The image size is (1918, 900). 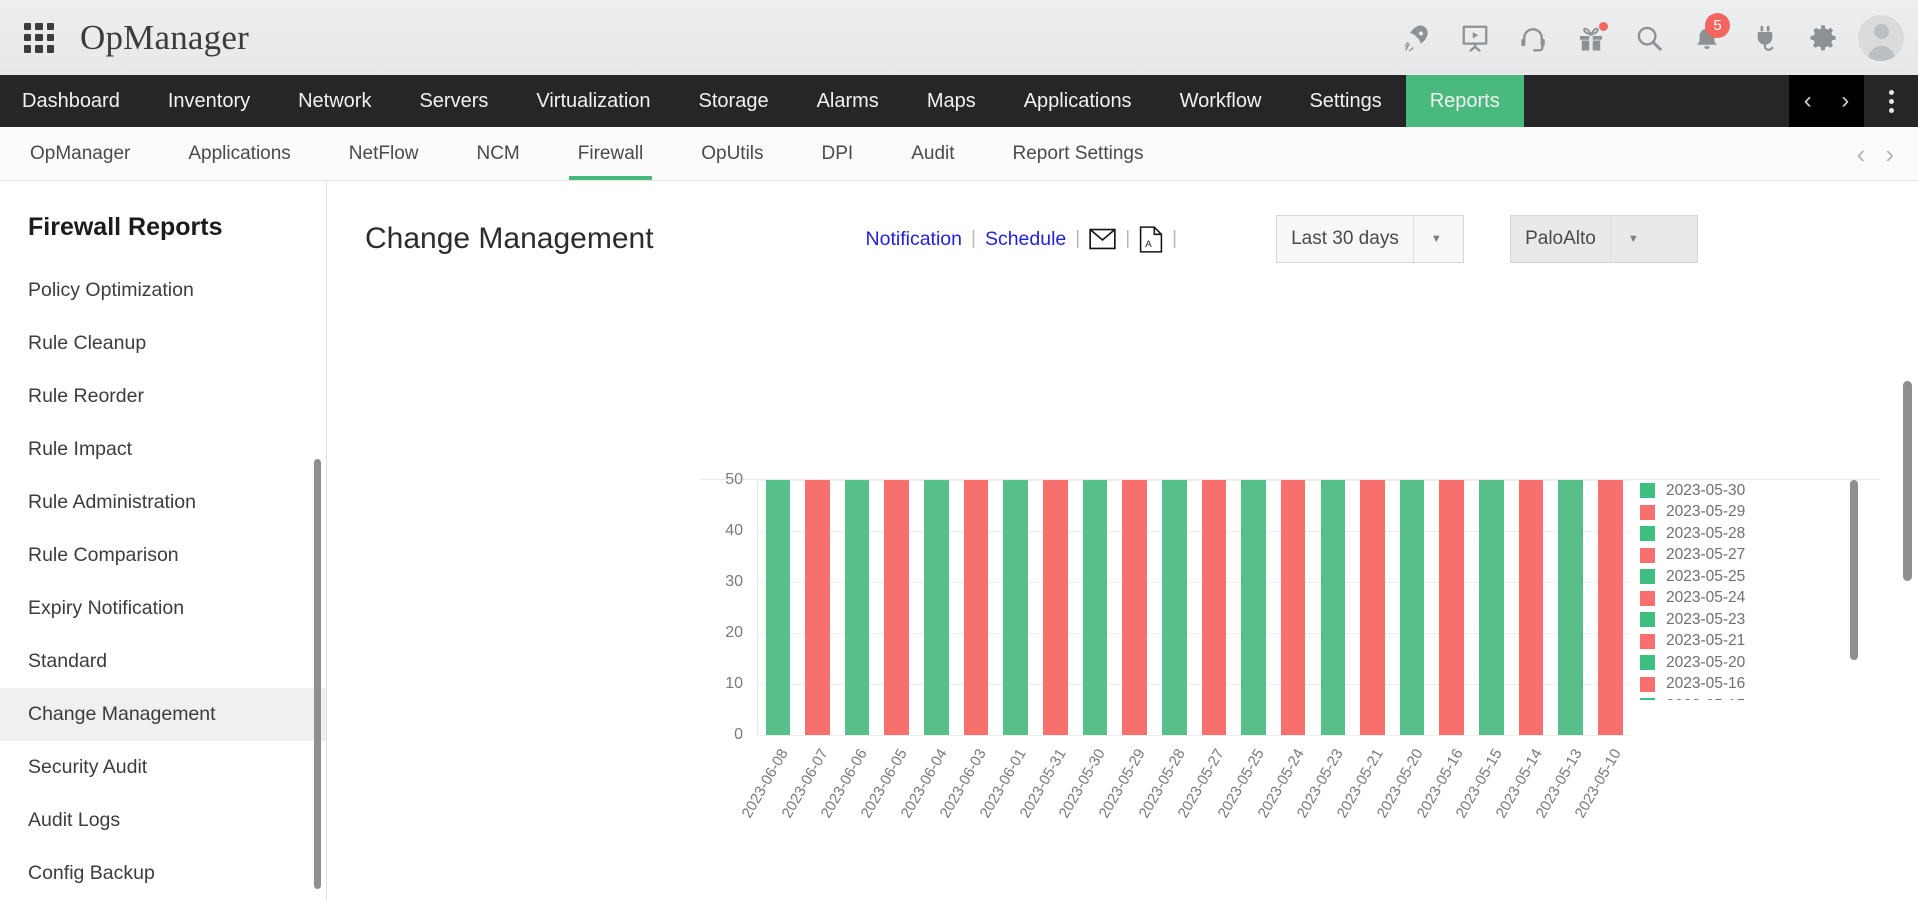 What do you see at coordinates (1603, 26) in the screenshot?
I see `gift-notification-dot` at bounding box center [1603, 26].